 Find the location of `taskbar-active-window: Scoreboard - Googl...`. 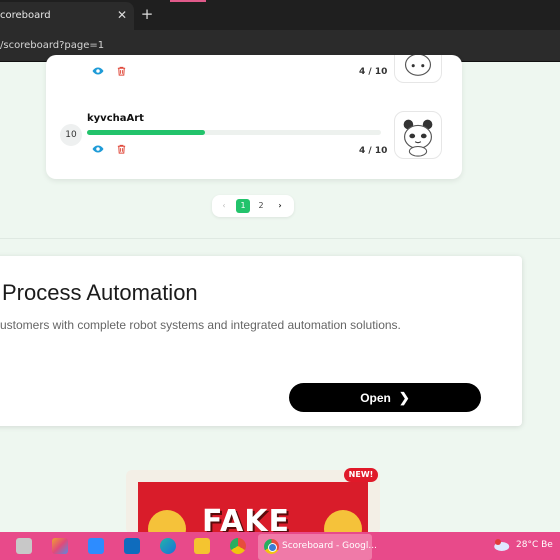

taskbar-active-window: Scoreboard - Googl... is located at coordinates (317, 547).